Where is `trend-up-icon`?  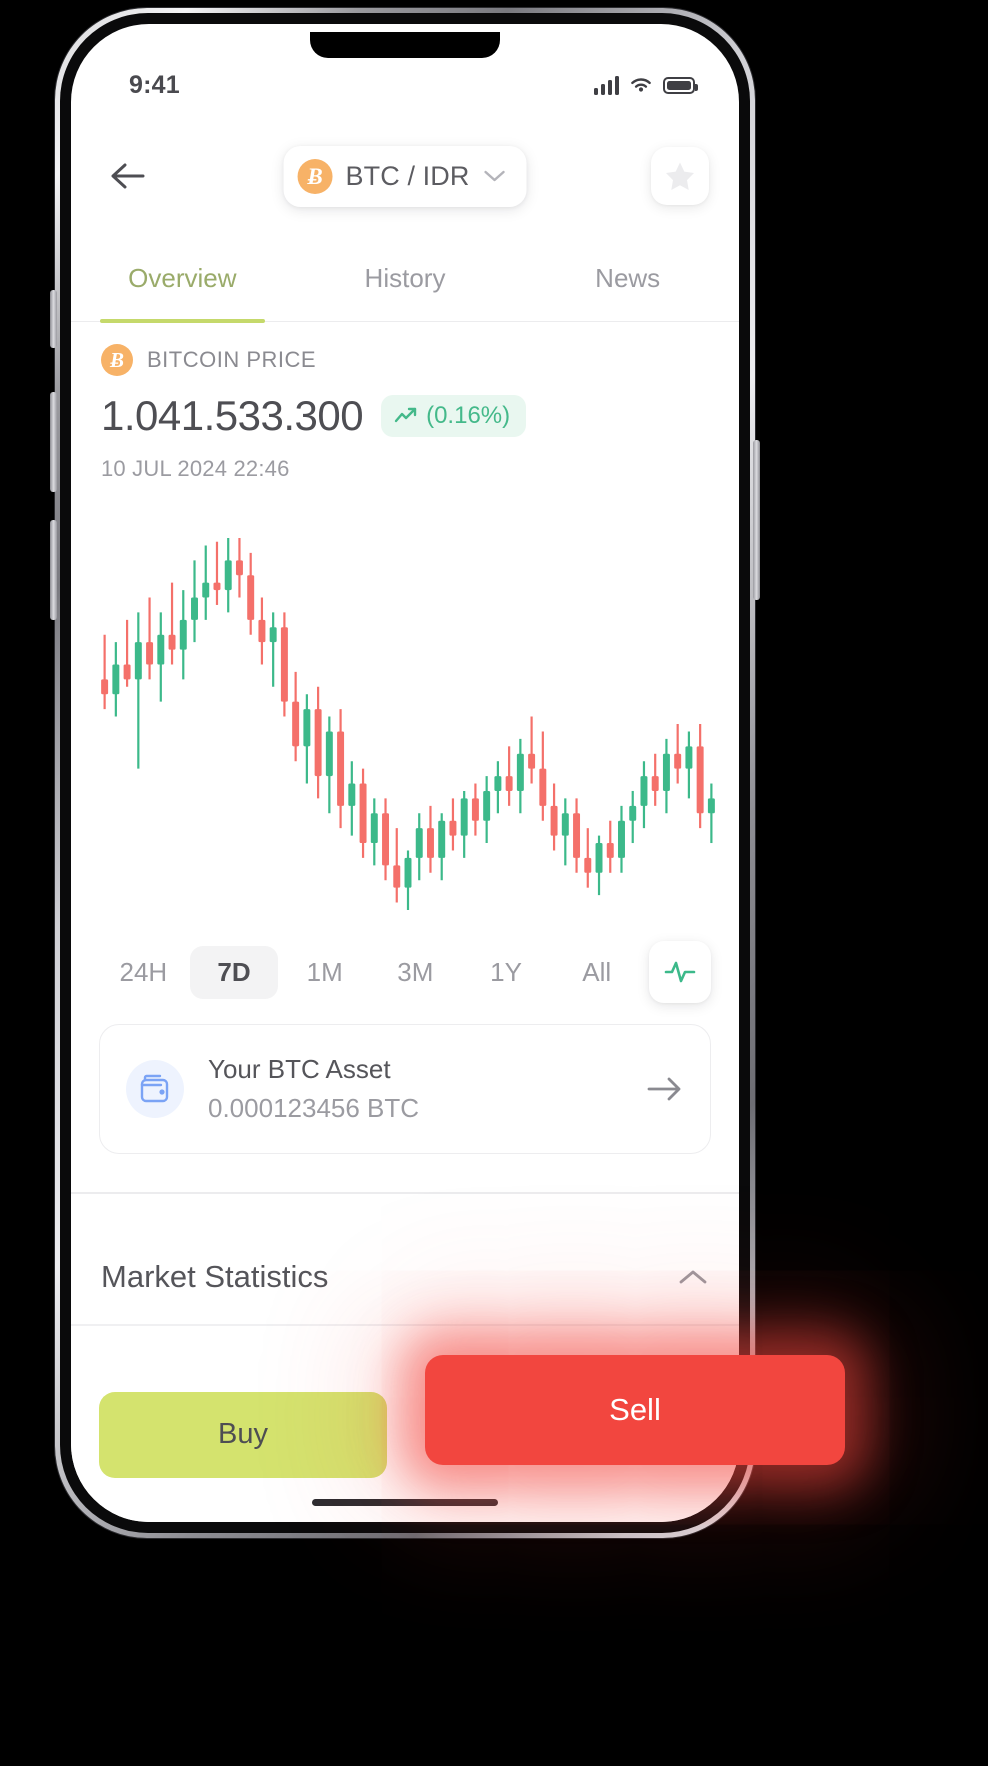 trend-up-icon is located at coordinates (405, 415).